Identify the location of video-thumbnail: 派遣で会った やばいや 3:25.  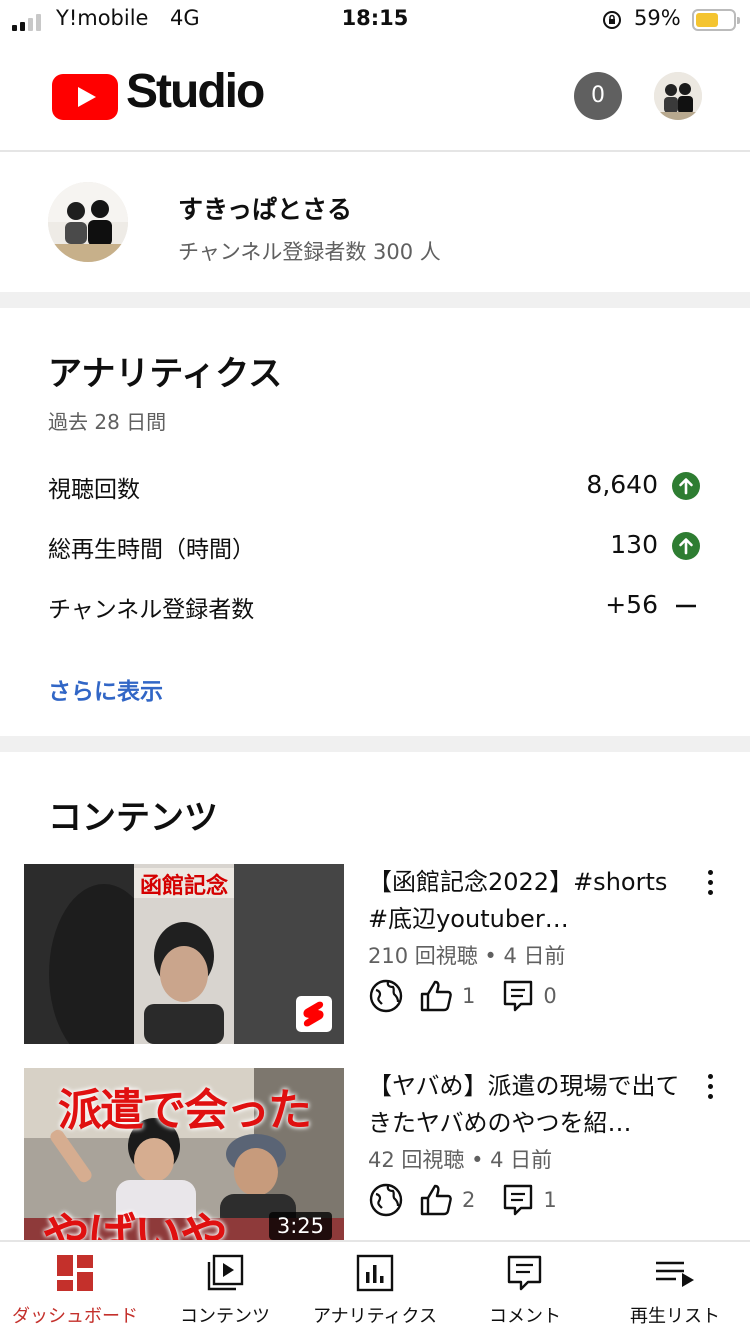
(184, 1155).